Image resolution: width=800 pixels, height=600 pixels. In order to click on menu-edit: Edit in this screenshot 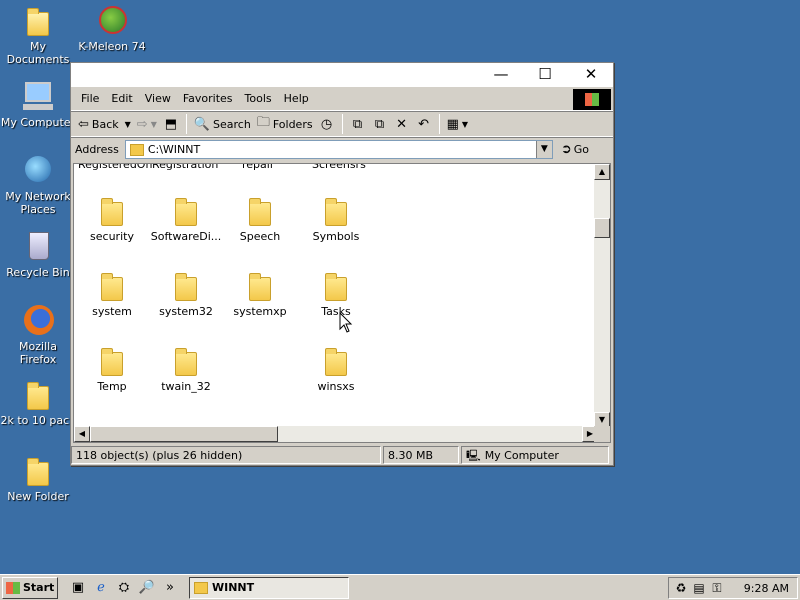, I will do `click(121, 98)`.